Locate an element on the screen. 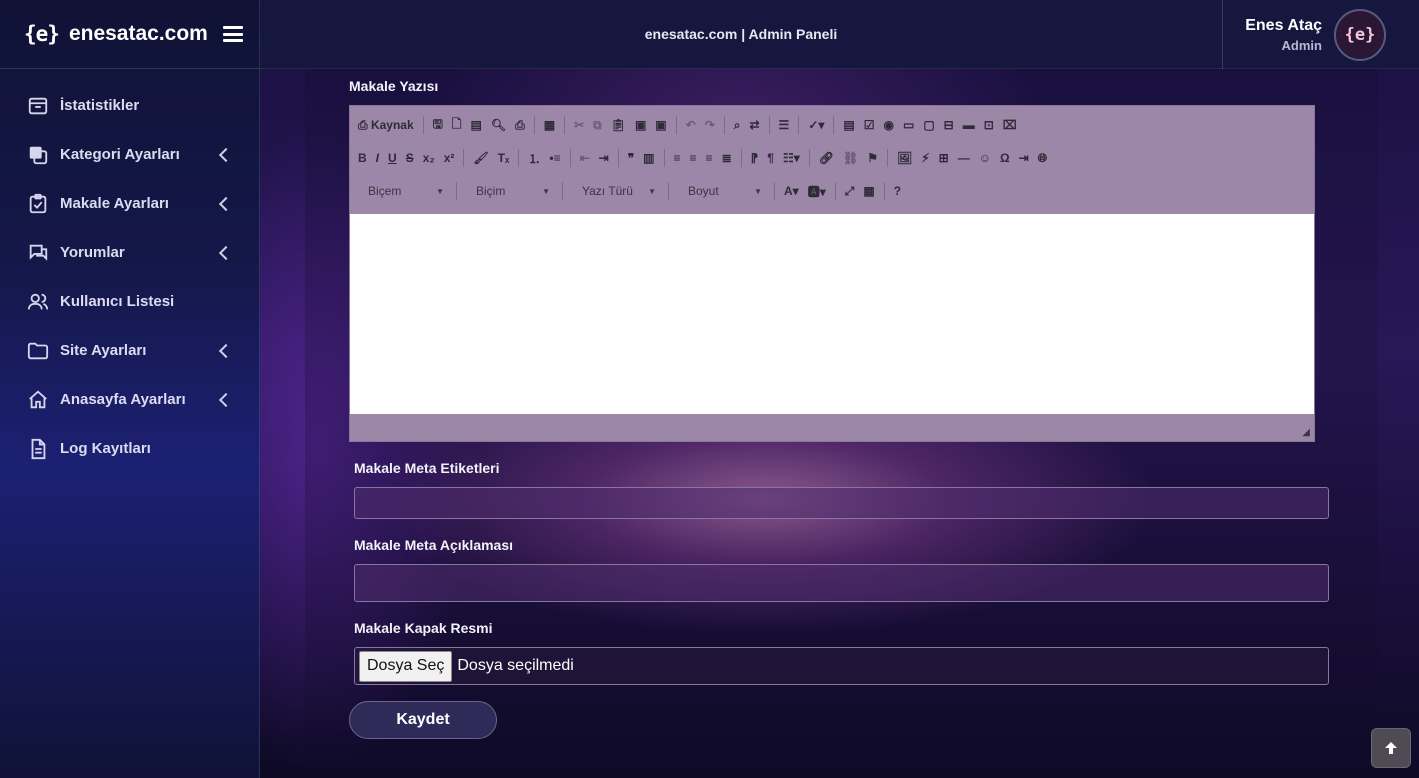 The image size is (1419, 778). resize-handle-icon: ◢ is located at coordinates (1306, 432).